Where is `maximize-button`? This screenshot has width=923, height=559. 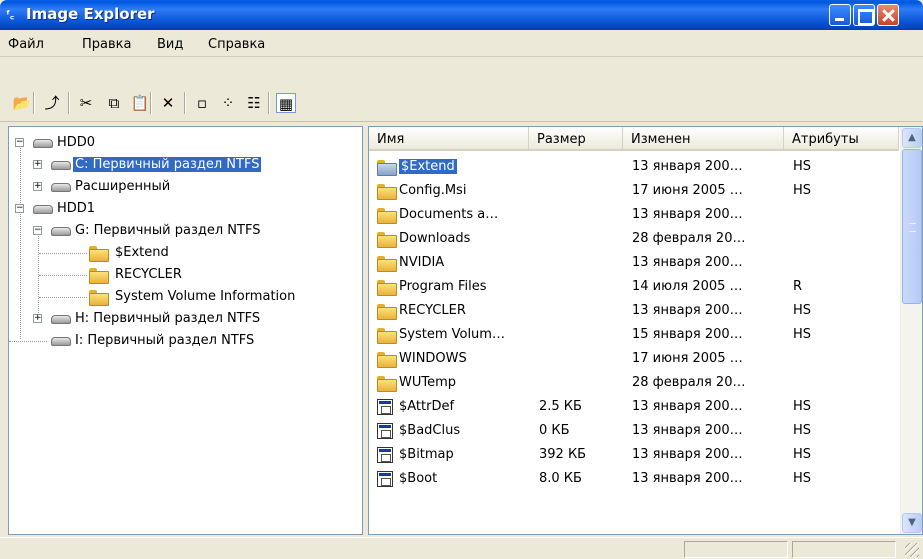
maximize-button is located at coordinates (864, 15).